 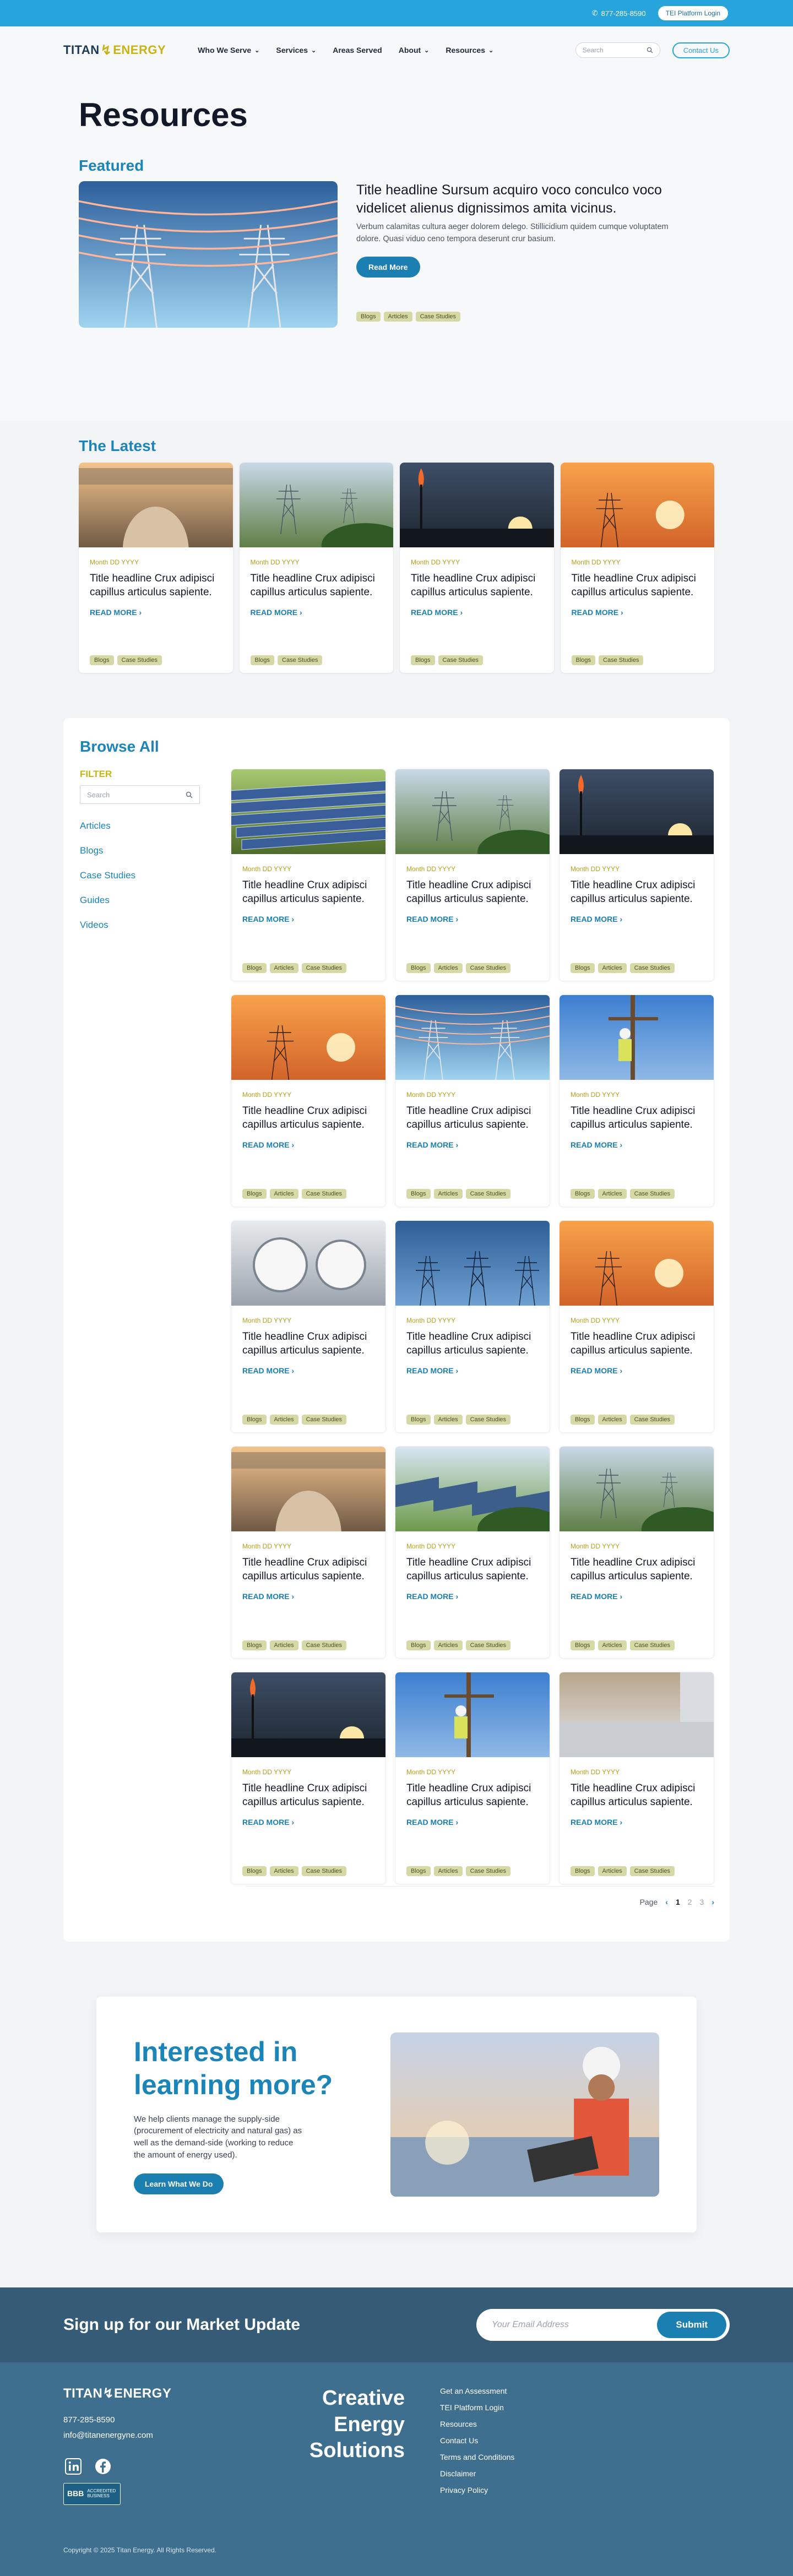 What do you see at coordinates (678, 1902) in the screenshot?
I see `pagination-current-page: 1` at bounding box center [678, 1902].